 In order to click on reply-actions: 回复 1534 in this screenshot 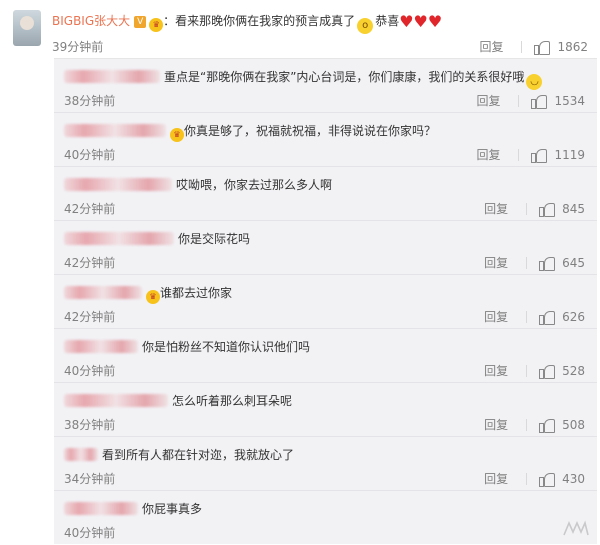, I will do `click(530, 100)`.